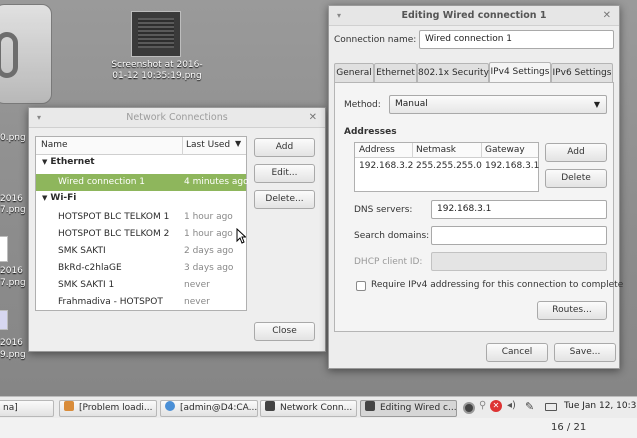 Image resolution: width=637 pixels, height=438 pixels. I want to click on column-header-address: Address, so click(377, 150).